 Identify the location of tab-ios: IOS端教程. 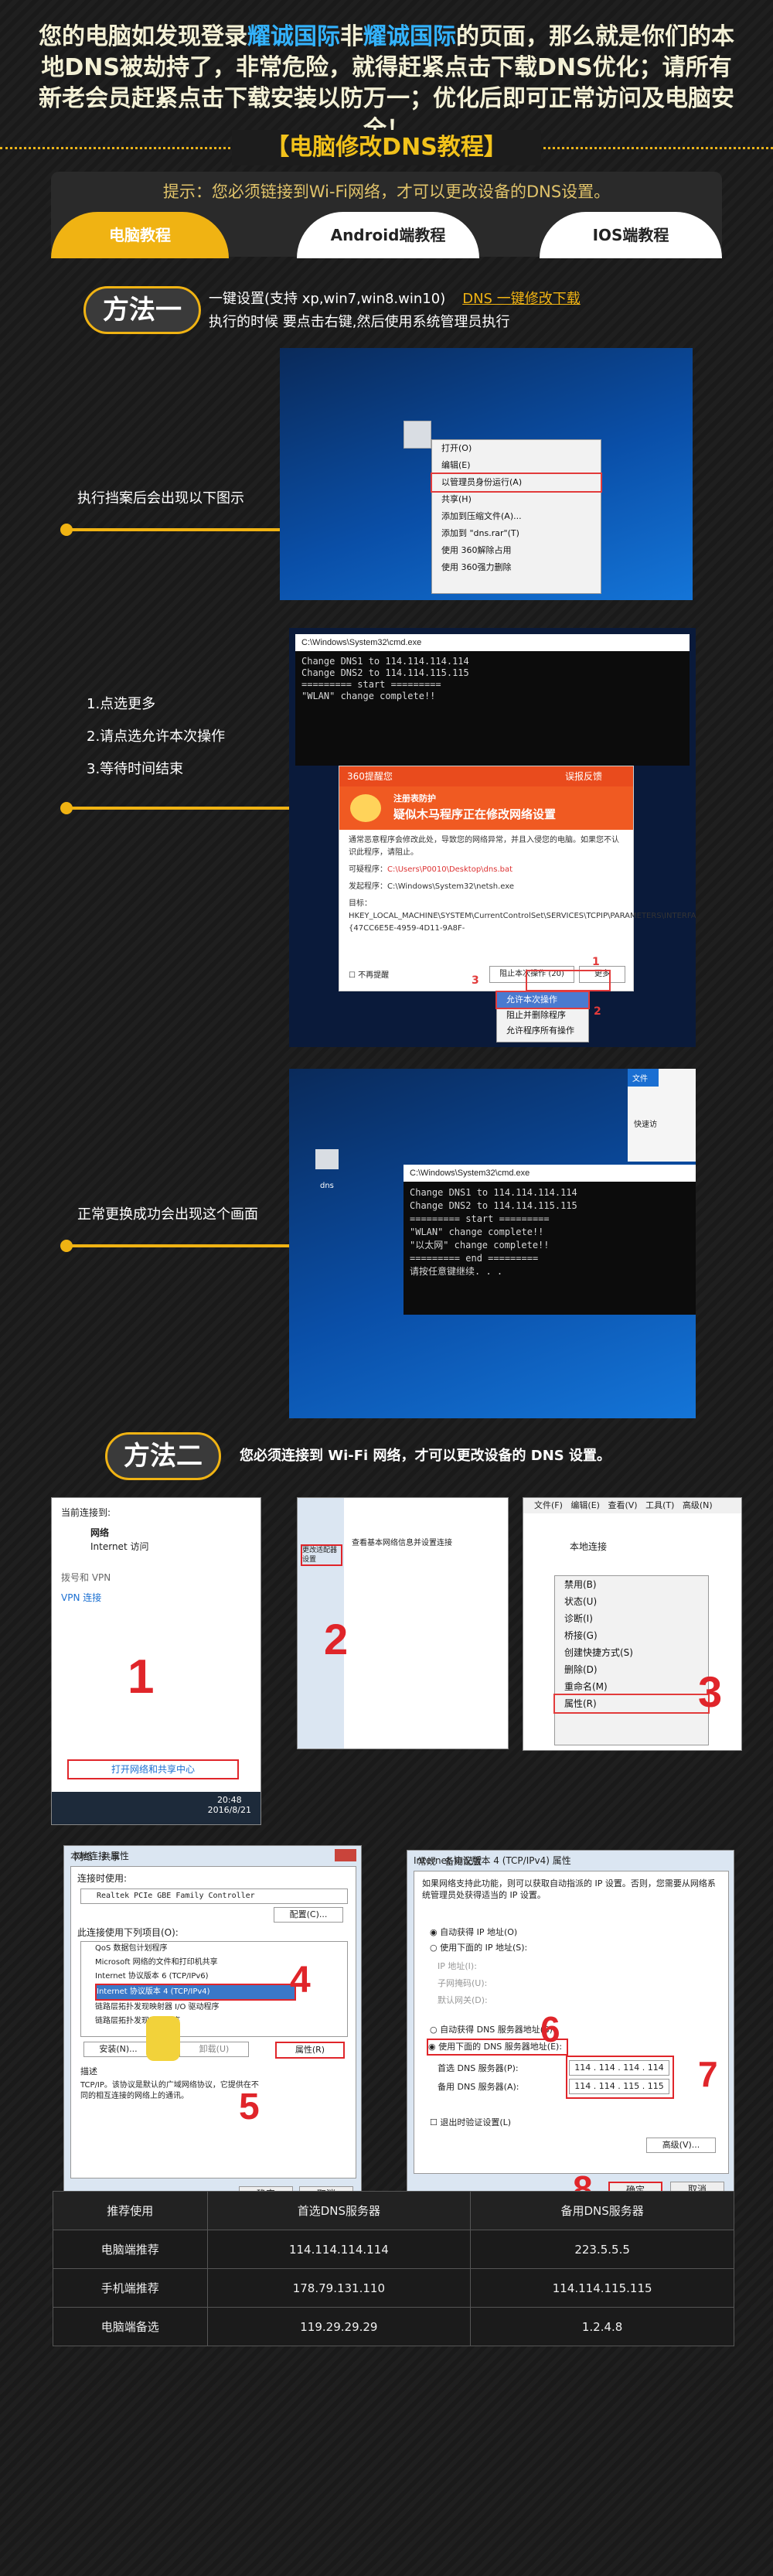
(631, 235).